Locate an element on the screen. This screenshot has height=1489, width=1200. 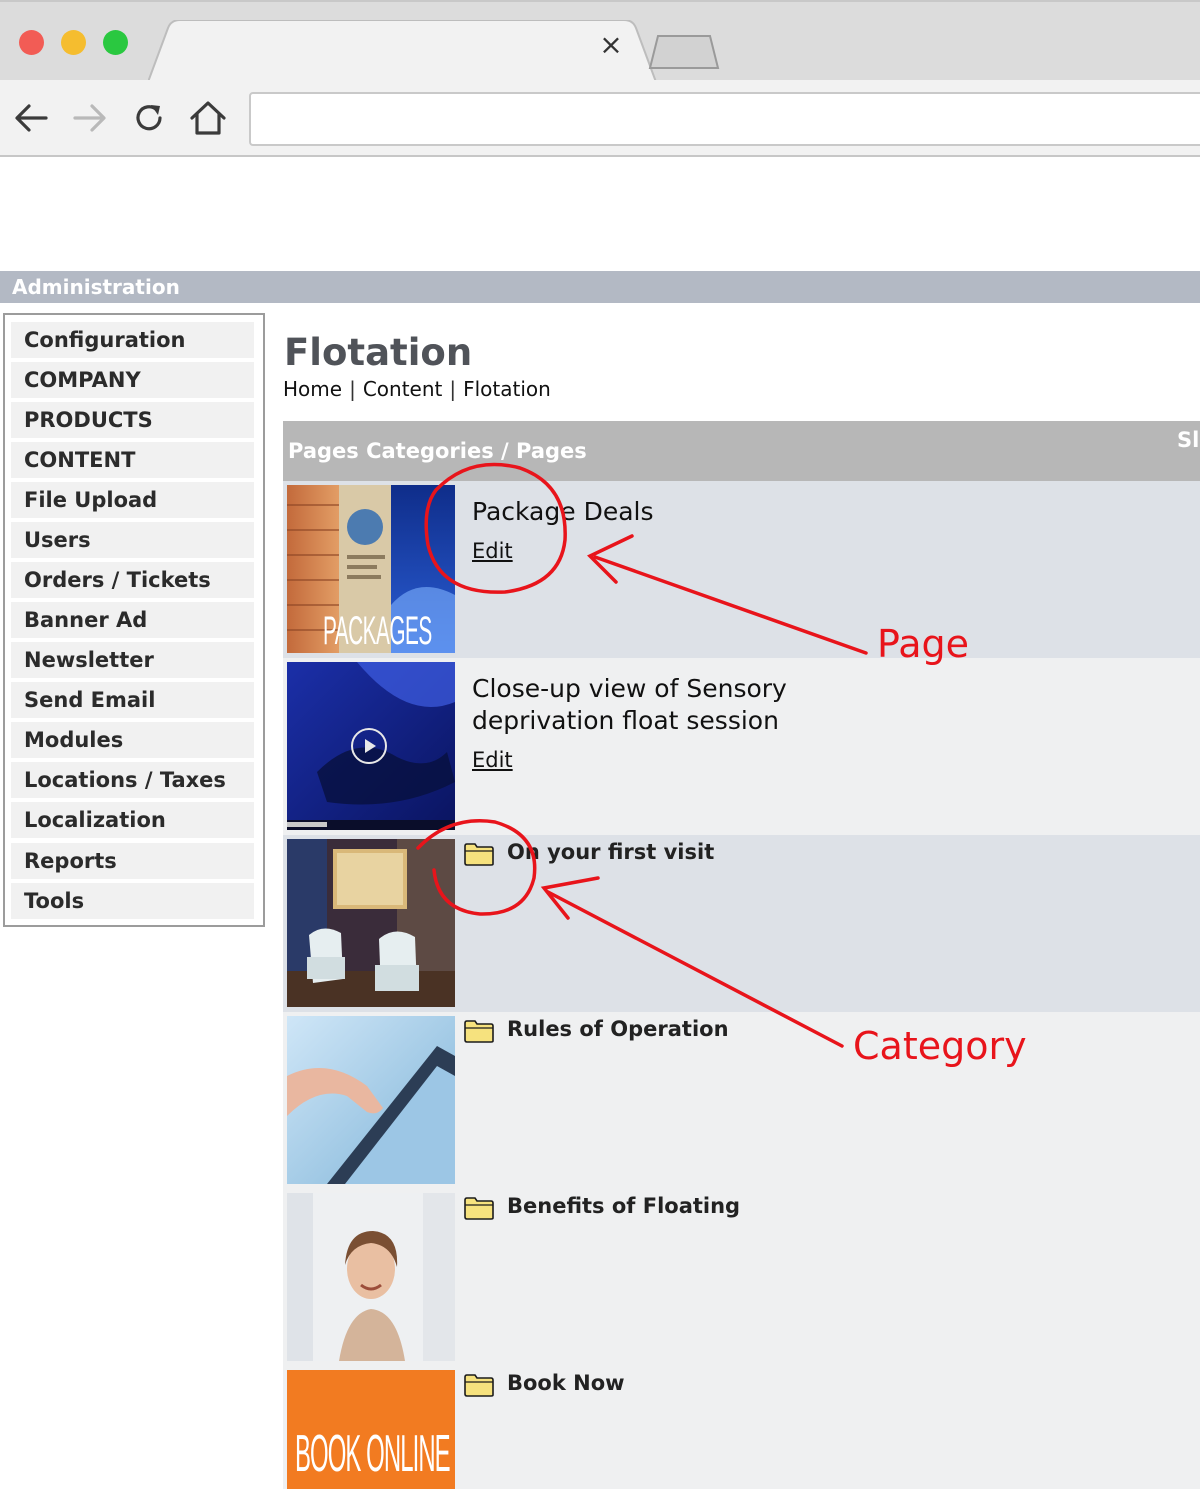
annotation-label-page: Page is located at coordinates (923, 644).